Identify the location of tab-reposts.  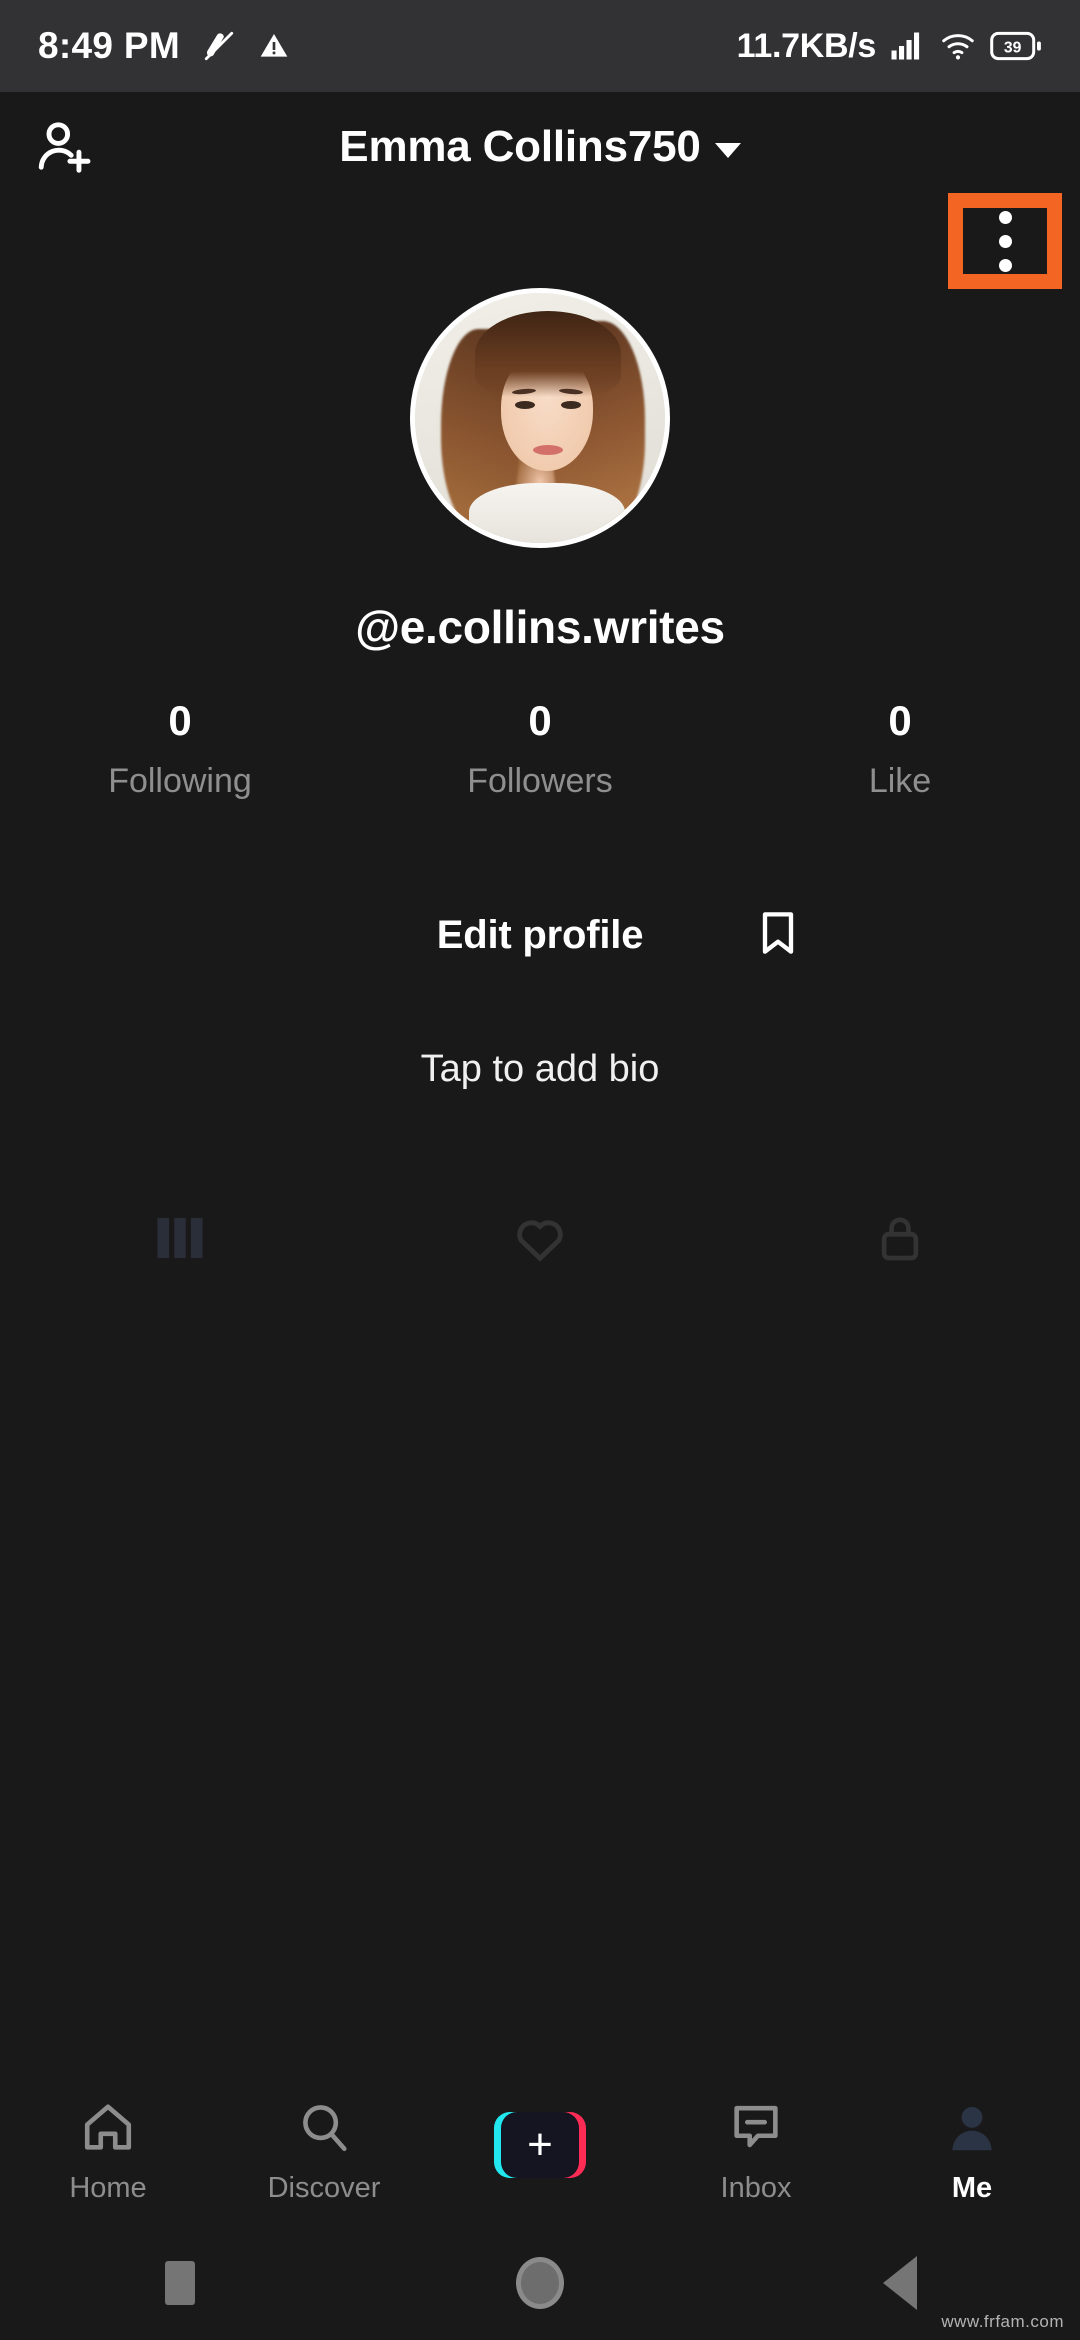
(540, 1240).